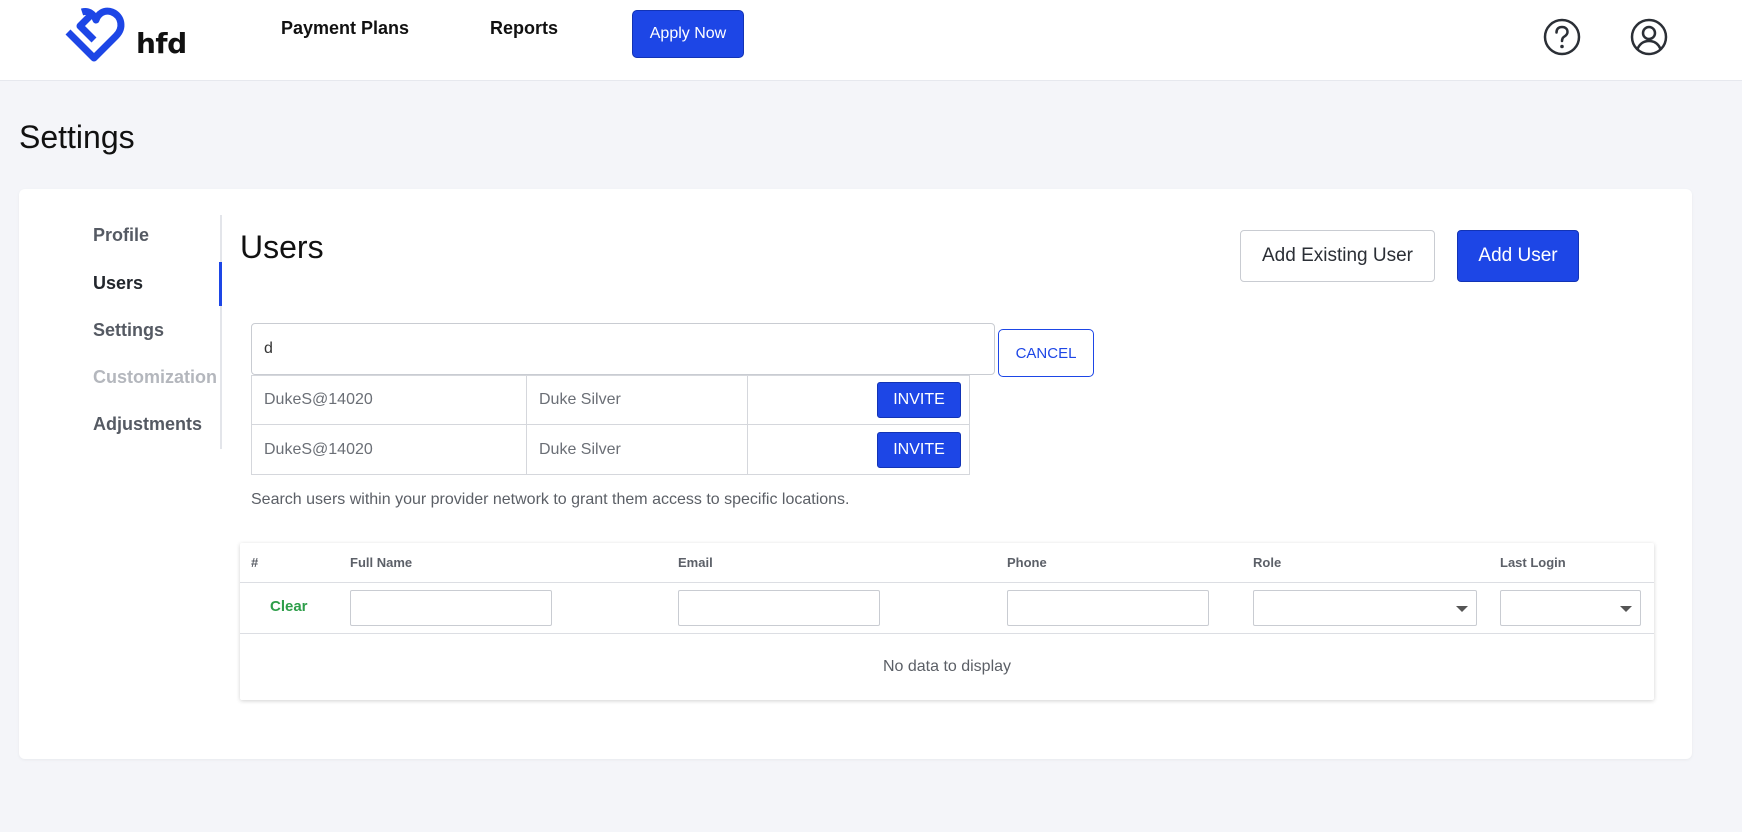  I want to click on sidebar-item-adjustments: Adjustments, so click(147, 424).